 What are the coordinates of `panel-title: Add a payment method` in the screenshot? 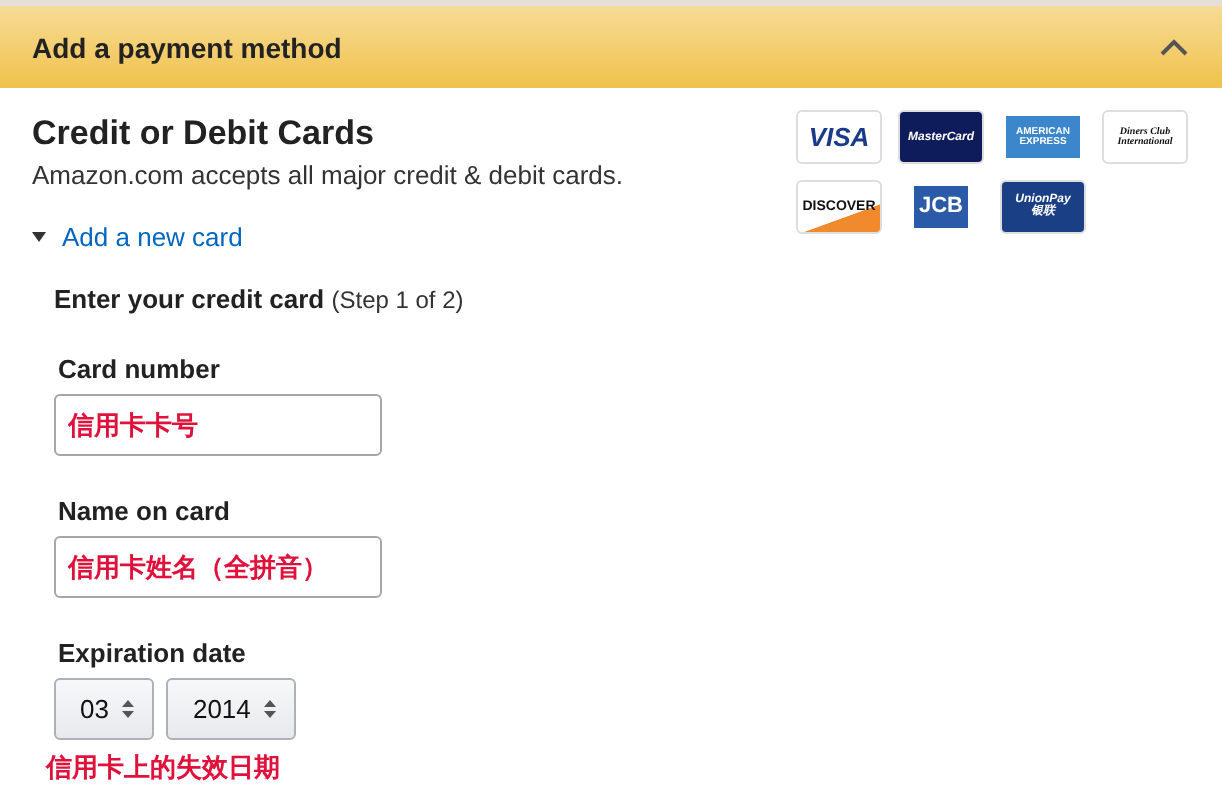 It's located at (187, 47).